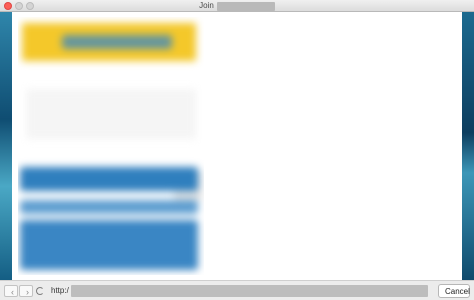 The width and height of the screenshot is (474, 300). What do you see at coordinates (60, 290) in the screenshot?
I see `url-prefix: http:/` at bounding box center [60, 290].